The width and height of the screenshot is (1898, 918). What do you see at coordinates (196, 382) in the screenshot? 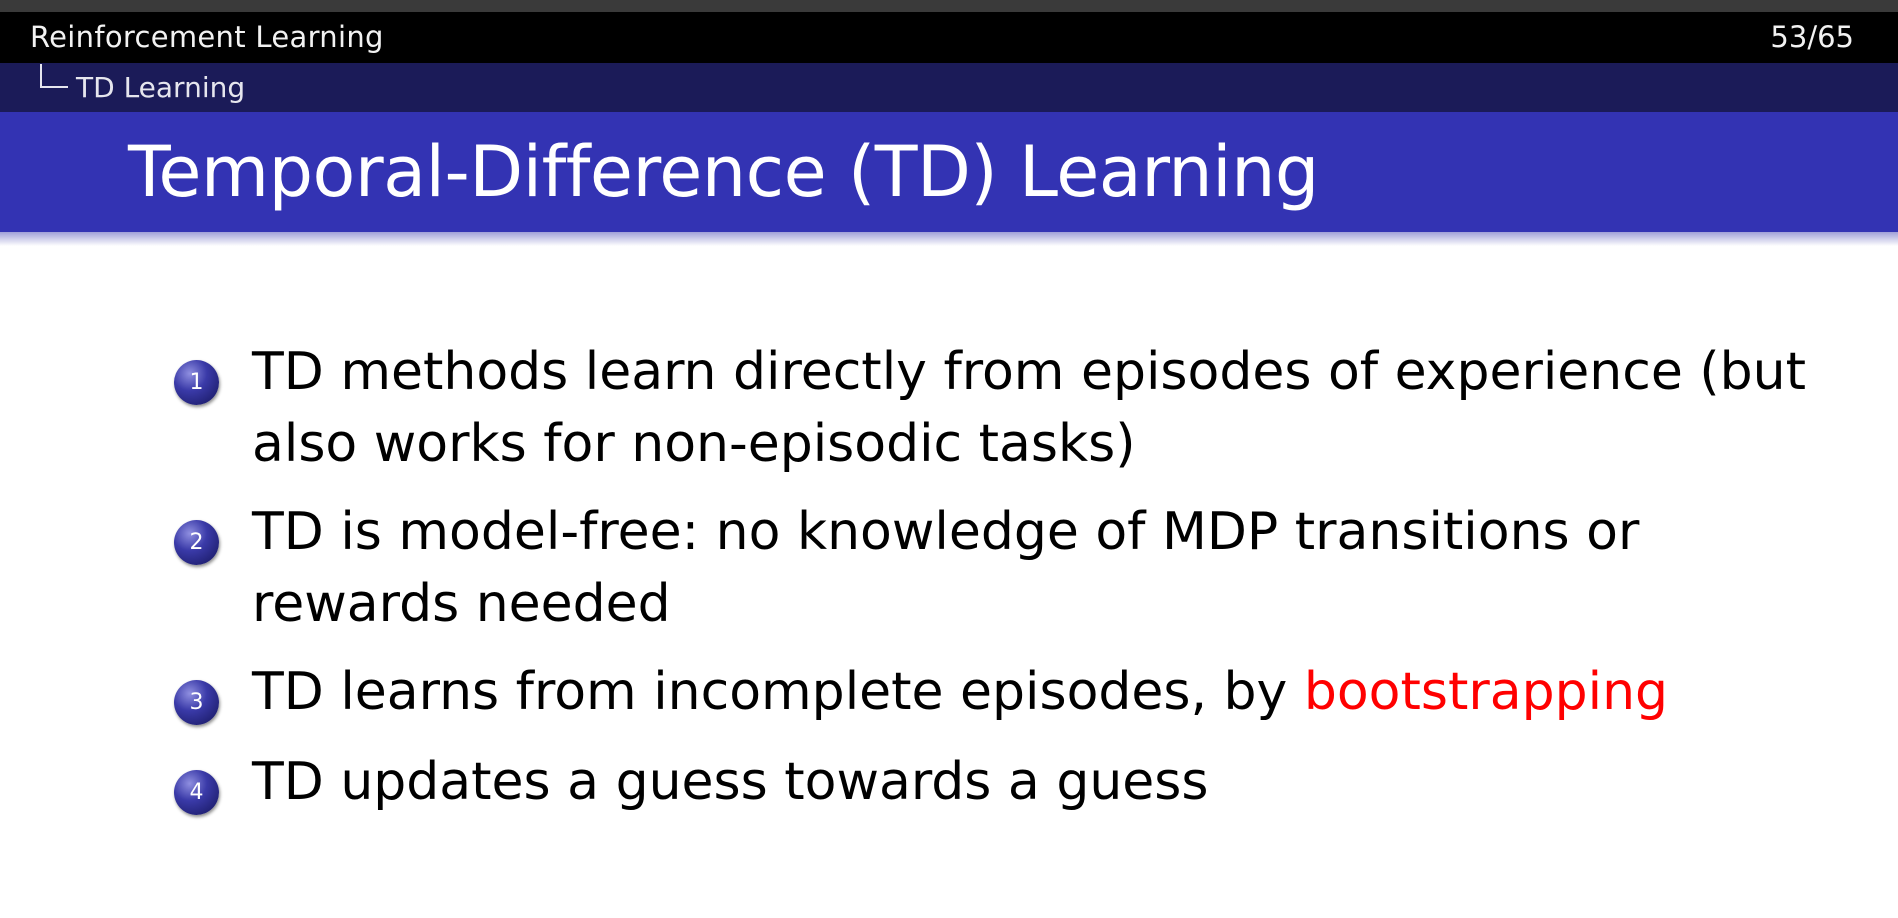
I see `item-number-ball: 1` at bounding box center [196, 382].